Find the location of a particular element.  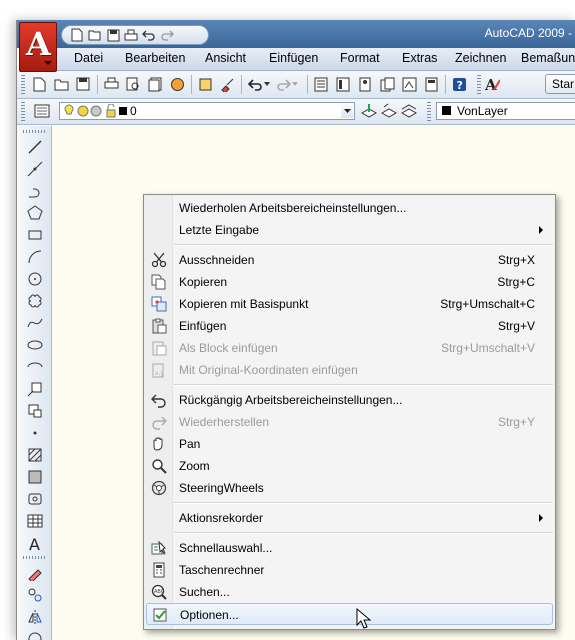

copy-basepoint-icon is located at coordinates (159, 304).